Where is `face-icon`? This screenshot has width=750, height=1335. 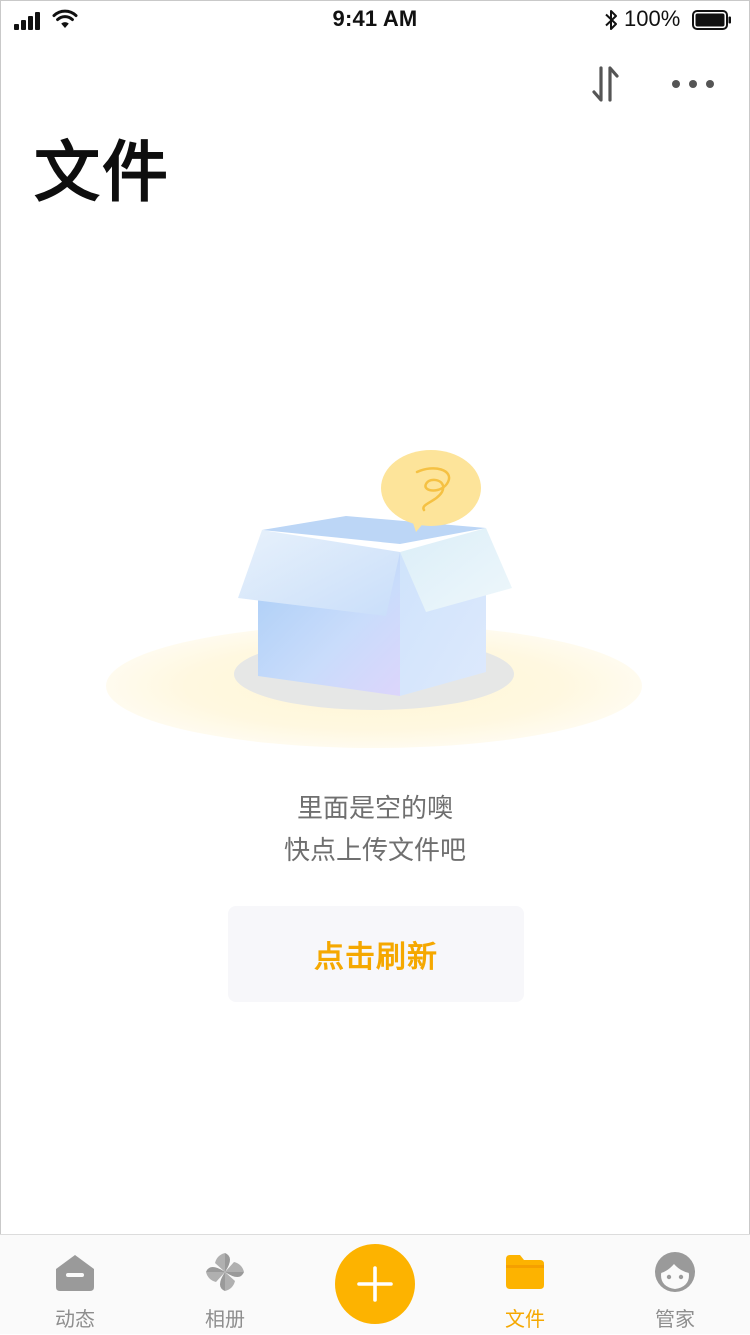 face-icon is located at coordinates (675, 1272).